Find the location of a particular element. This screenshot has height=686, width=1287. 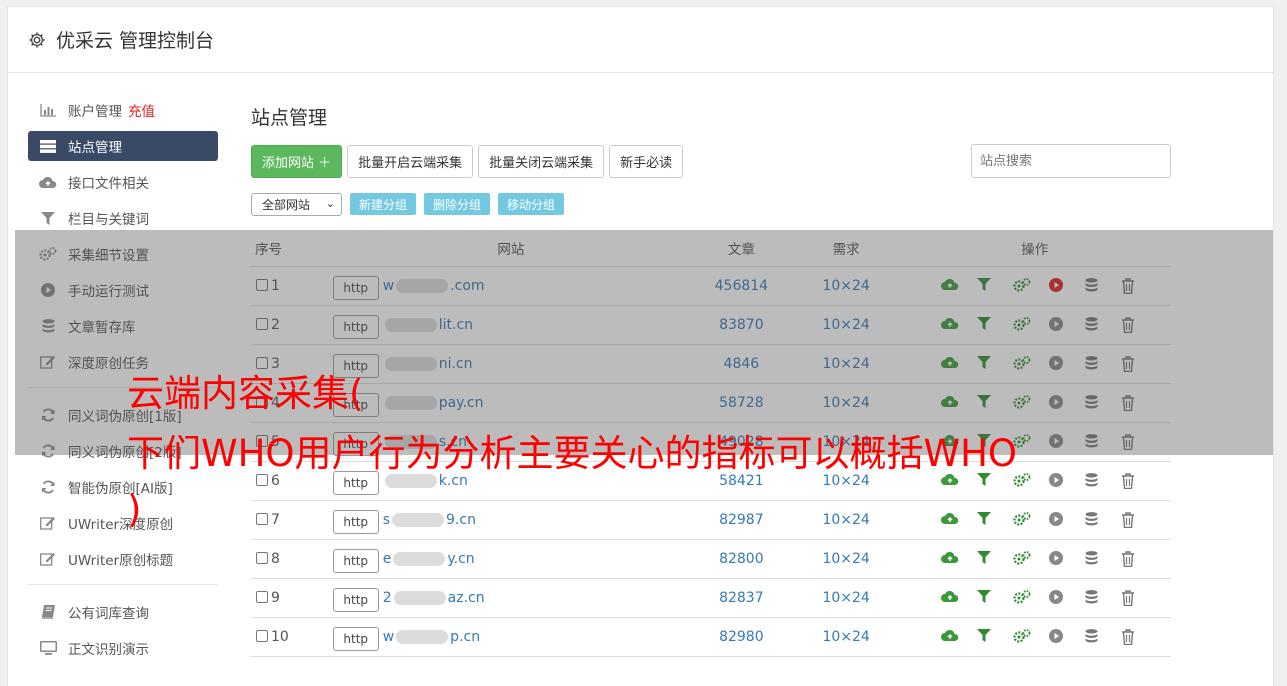

add-site-button: 添加网站 ＋ is located at coordinates (297, 161).